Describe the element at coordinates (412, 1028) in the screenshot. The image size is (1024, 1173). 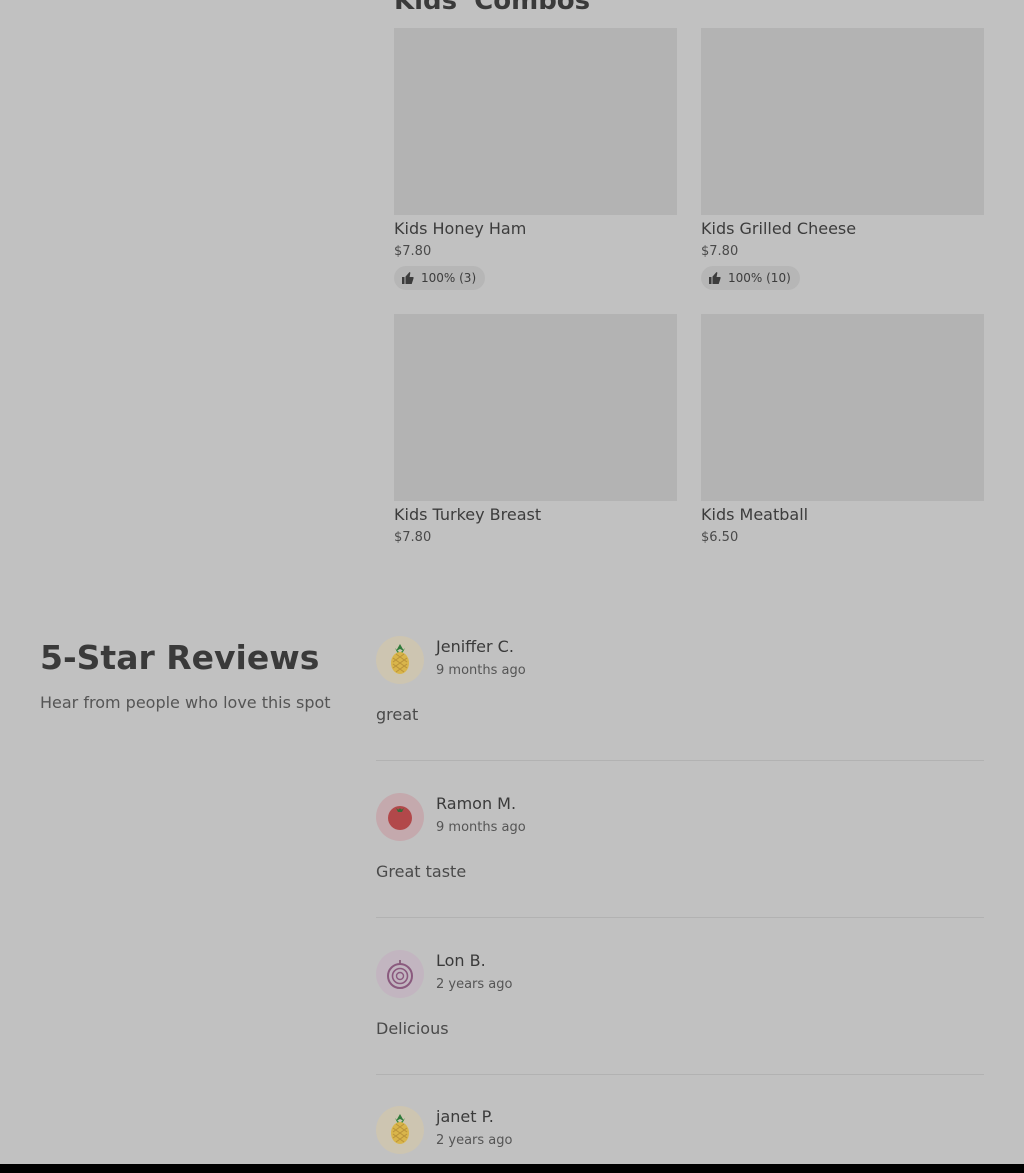
I see `review-text: Delicious` at that location.